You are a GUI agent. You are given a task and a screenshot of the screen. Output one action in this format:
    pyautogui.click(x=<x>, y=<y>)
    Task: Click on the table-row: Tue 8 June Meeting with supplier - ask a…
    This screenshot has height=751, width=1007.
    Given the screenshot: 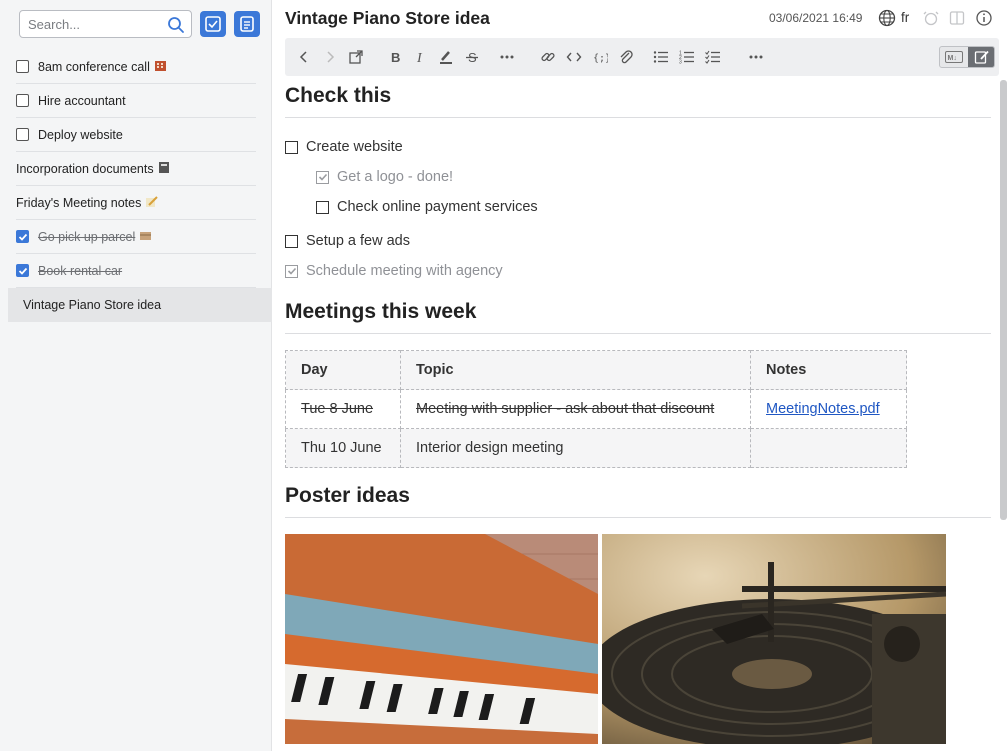 What is the action you would take?
    pyautogui.click(x=596, y=409)
    